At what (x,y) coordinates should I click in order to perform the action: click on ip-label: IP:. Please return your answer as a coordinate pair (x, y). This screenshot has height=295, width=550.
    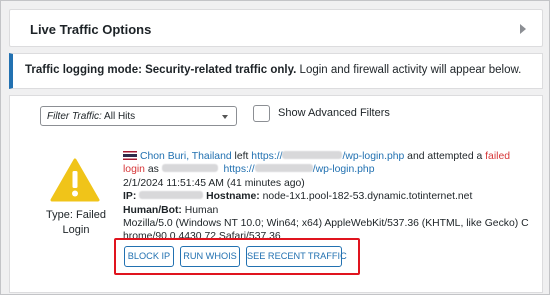
    Looking at the image, I should click on (130, 197).